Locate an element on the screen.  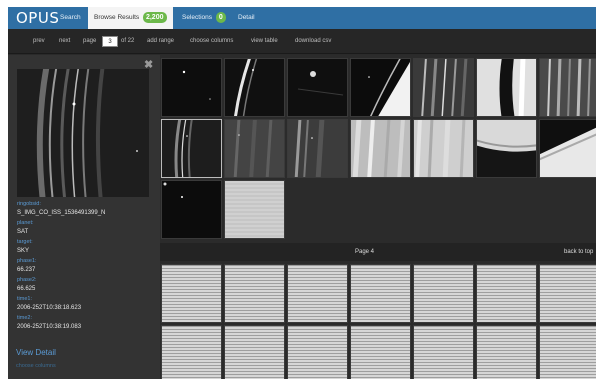
field-value-planet: SAT is located at coordinates (23, 232).